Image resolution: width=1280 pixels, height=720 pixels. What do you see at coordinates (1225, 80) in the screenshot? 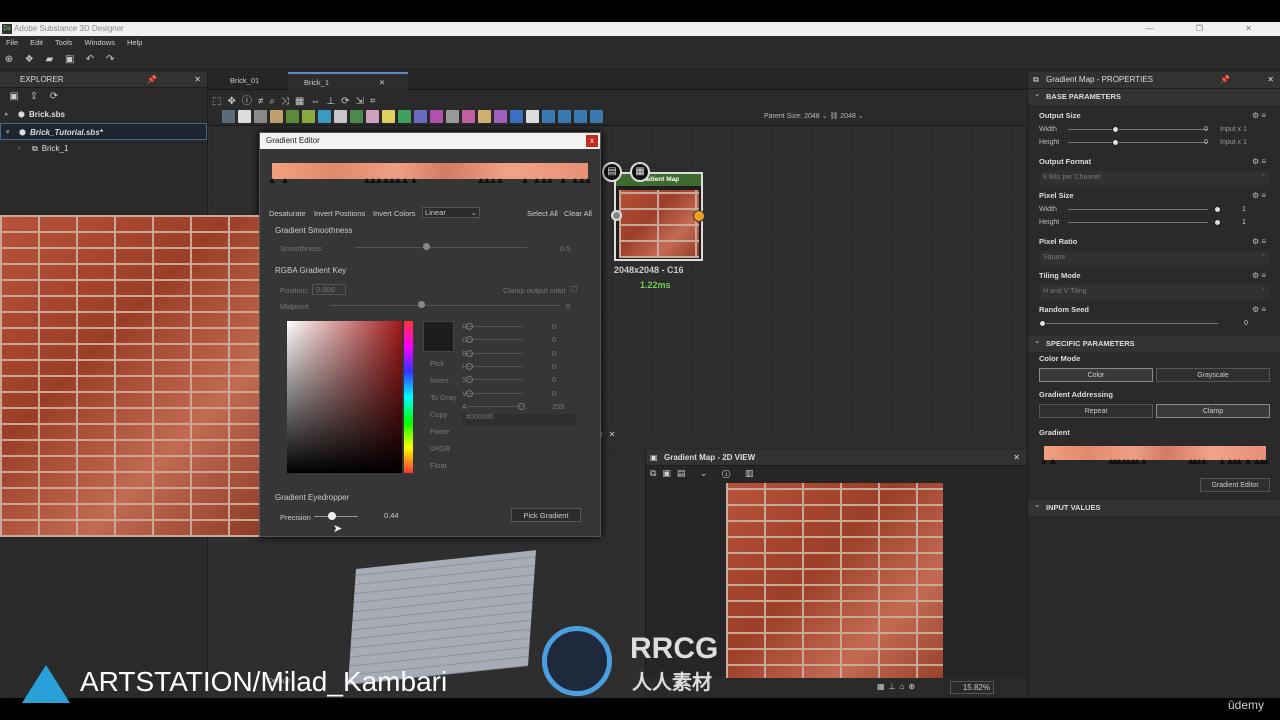
I see `pin-icon: 📌` at bounding box center [1225, 80].